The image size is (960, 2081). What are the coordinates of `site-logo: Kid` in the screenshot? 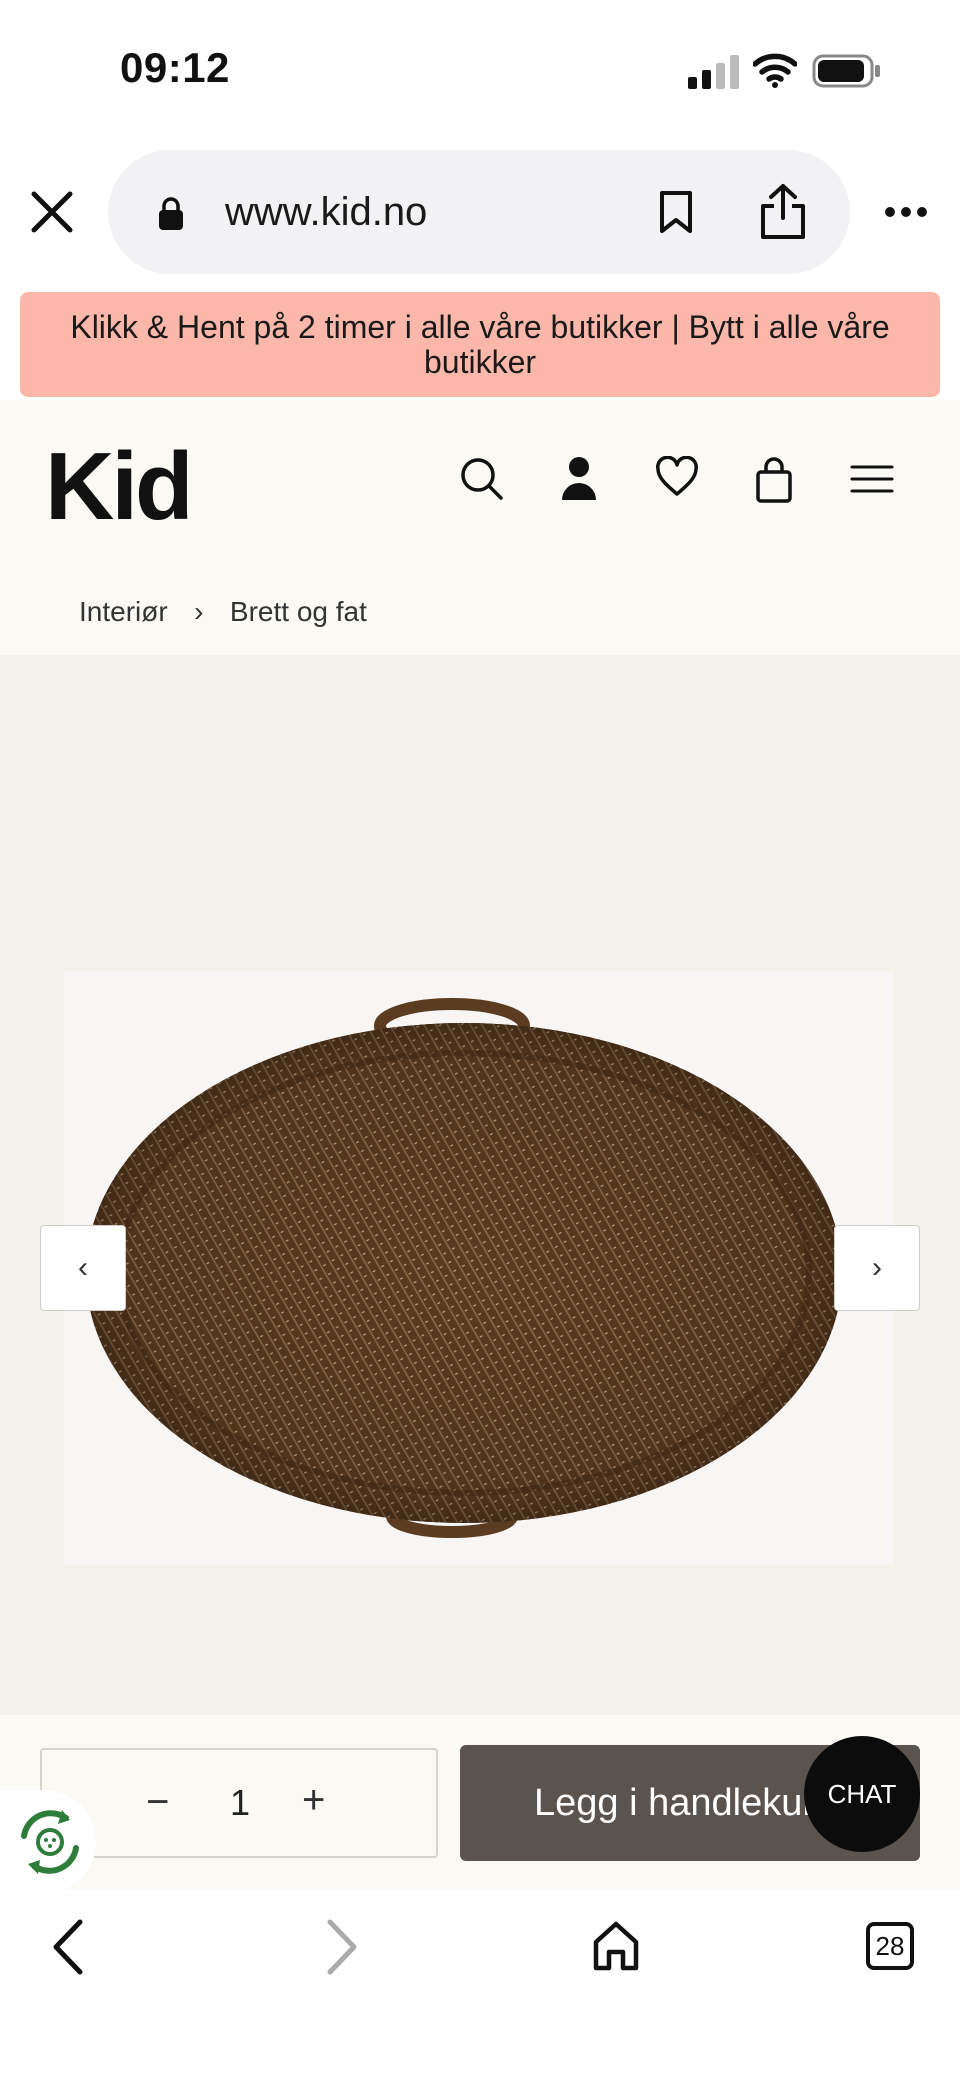 It's located at (119, 487).